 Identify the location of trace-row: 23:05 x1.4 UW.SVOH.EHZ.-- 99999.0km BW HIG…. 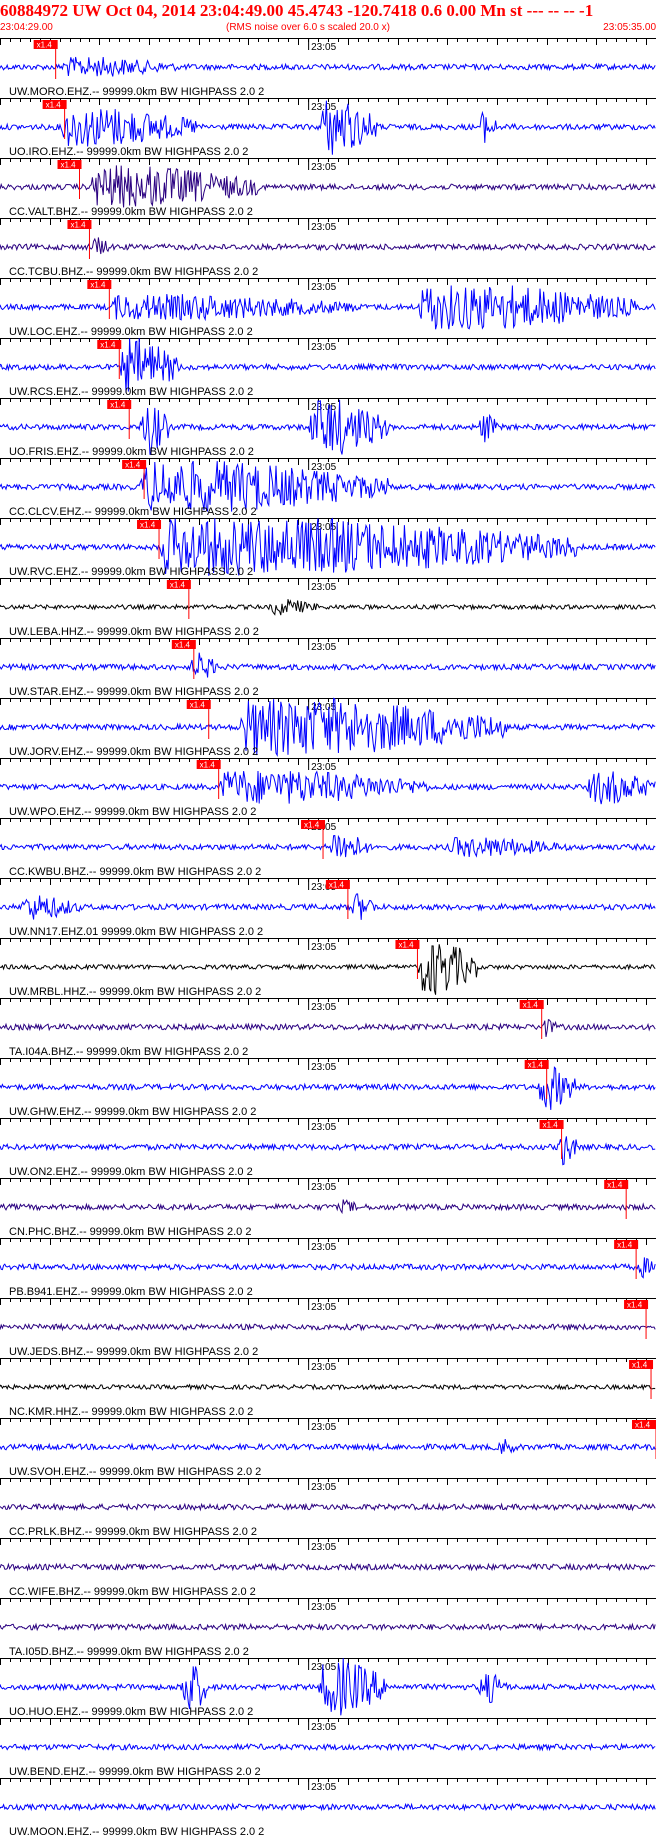
(328, 1448).